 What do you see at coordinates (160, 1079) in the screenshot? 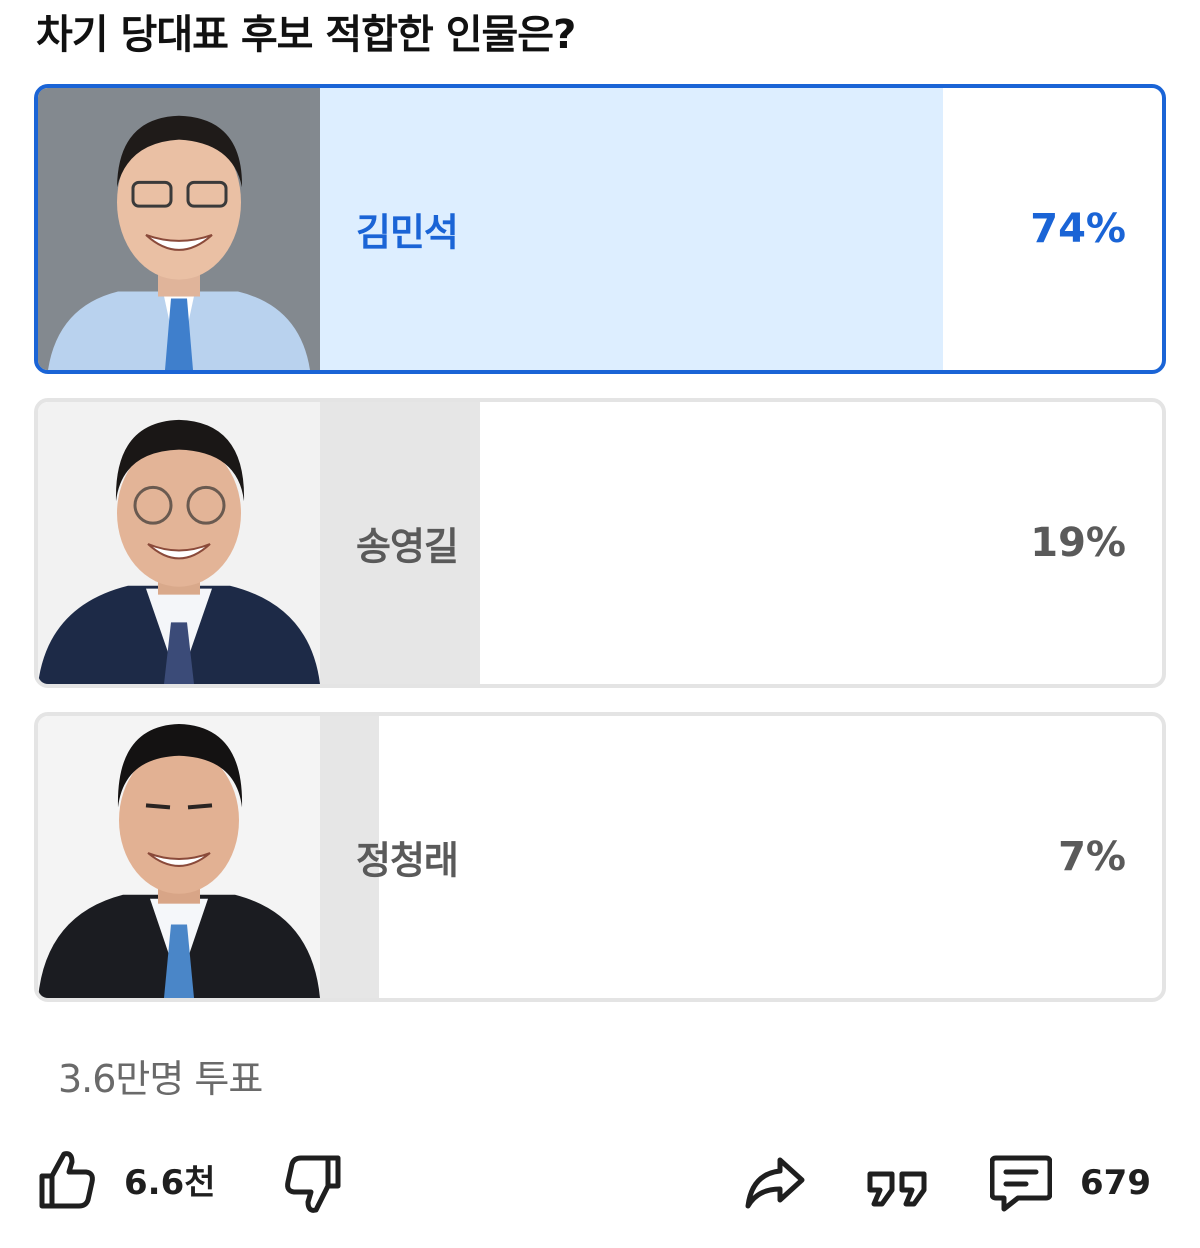
I see `vote-count: 3.6만명 투표` at bounding box center [160, 1079].